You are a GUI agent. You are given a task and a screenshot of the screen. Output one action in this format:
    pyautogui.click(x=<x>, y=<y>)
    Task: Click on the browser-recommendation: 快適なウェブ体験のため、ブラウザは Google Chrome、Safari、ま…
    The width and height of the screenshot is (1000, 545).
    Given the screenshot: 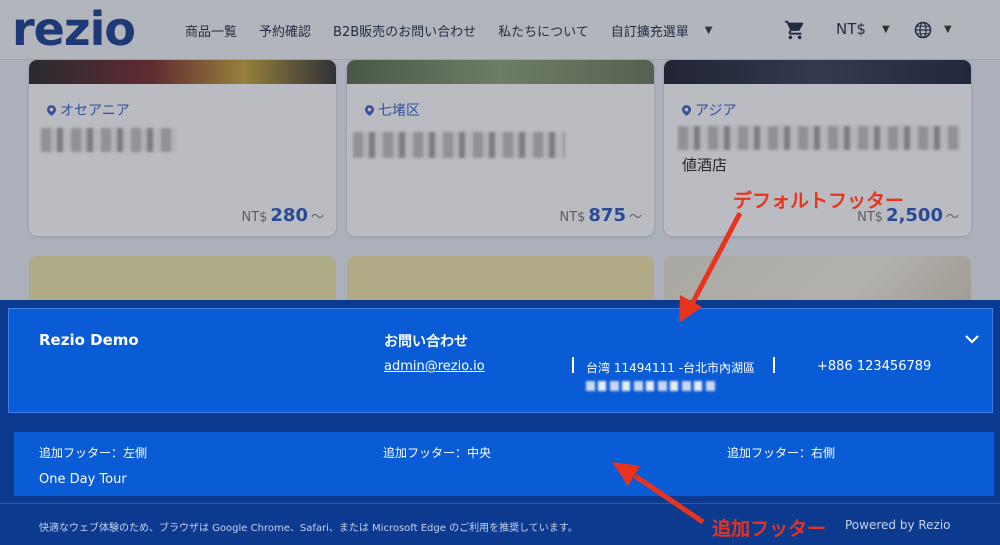 What is the action you would take?
    pyautogui.click(x=308, y=528)
    